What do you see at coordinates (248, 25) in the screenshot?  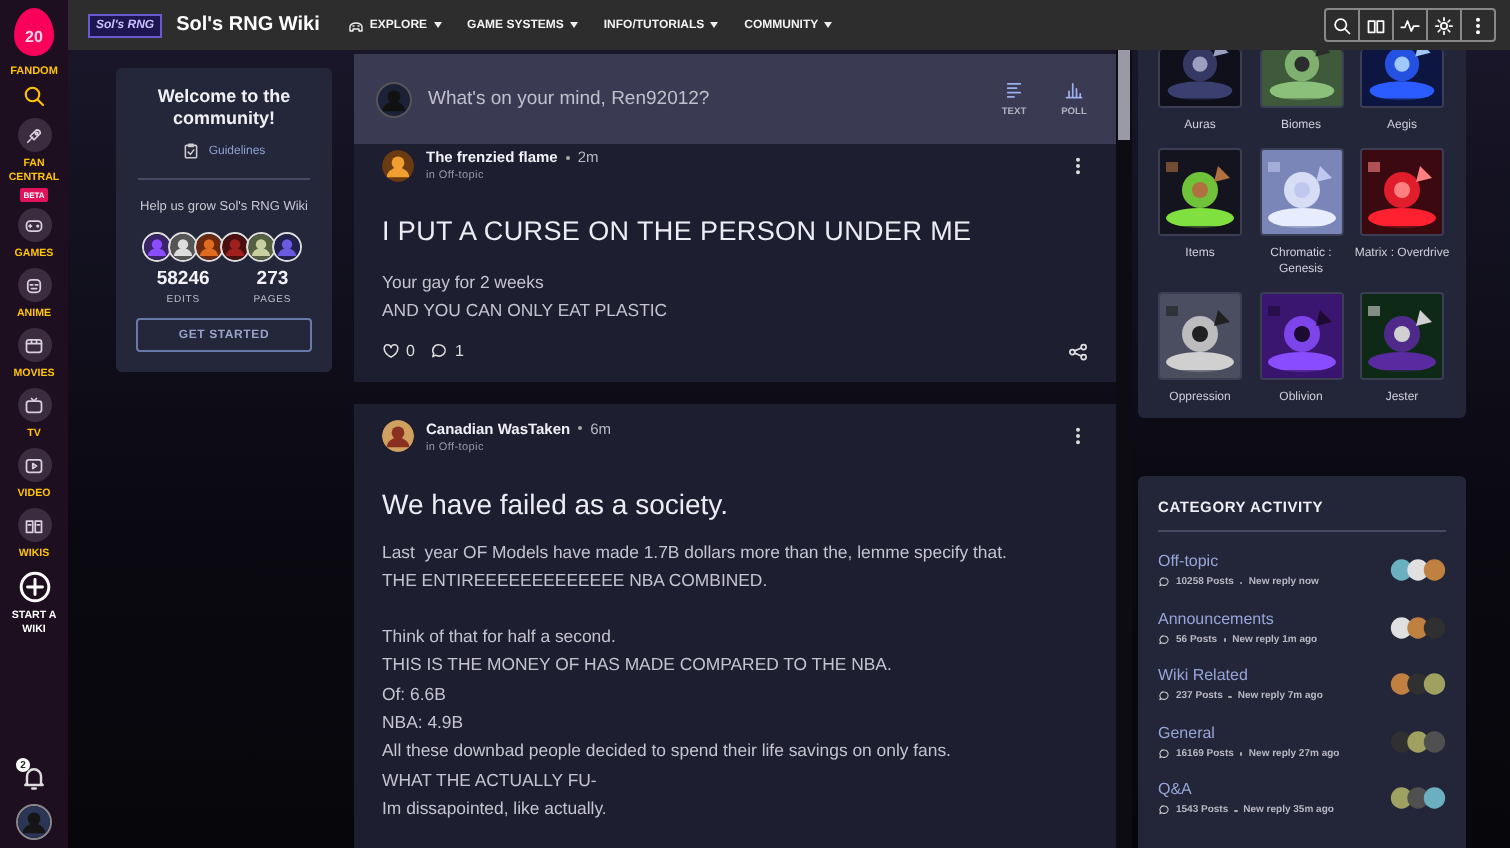 I see `wiki-name: Sol's RNG Wiki` at bounding box center [248, 25].